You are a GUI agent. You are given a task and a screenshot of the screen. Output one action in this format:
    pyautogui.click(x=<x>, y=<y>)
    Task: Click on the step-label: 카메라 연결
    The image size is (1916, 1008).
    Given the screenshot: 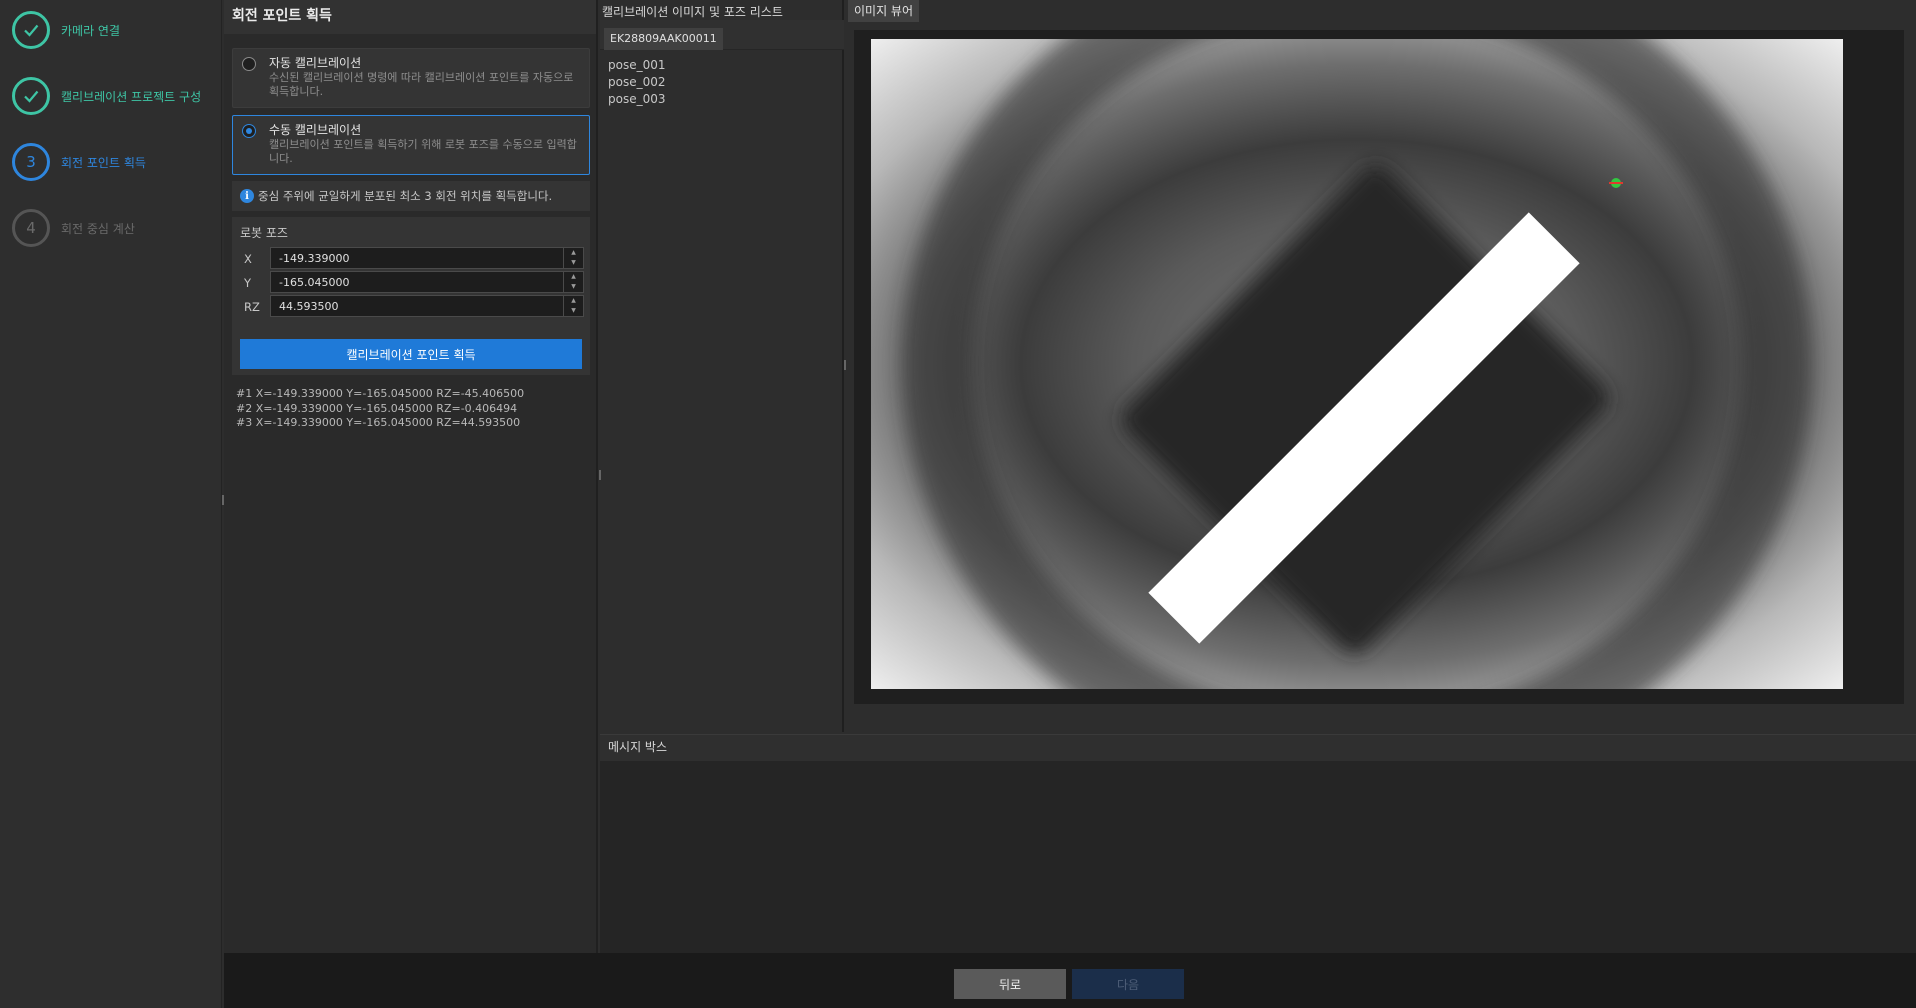 What is the action you would take?
    pyautogui.click(x=91, y=30)
    